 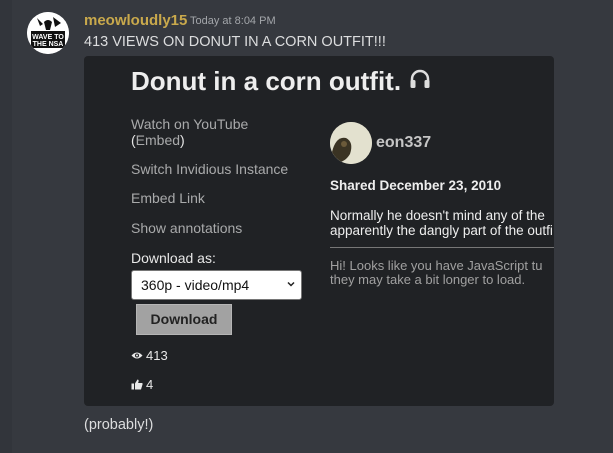 What do you see at coordinates (119, 425) in the screenshot?
I see `followup-message: (probably!)` at bounding box center [119, 425].